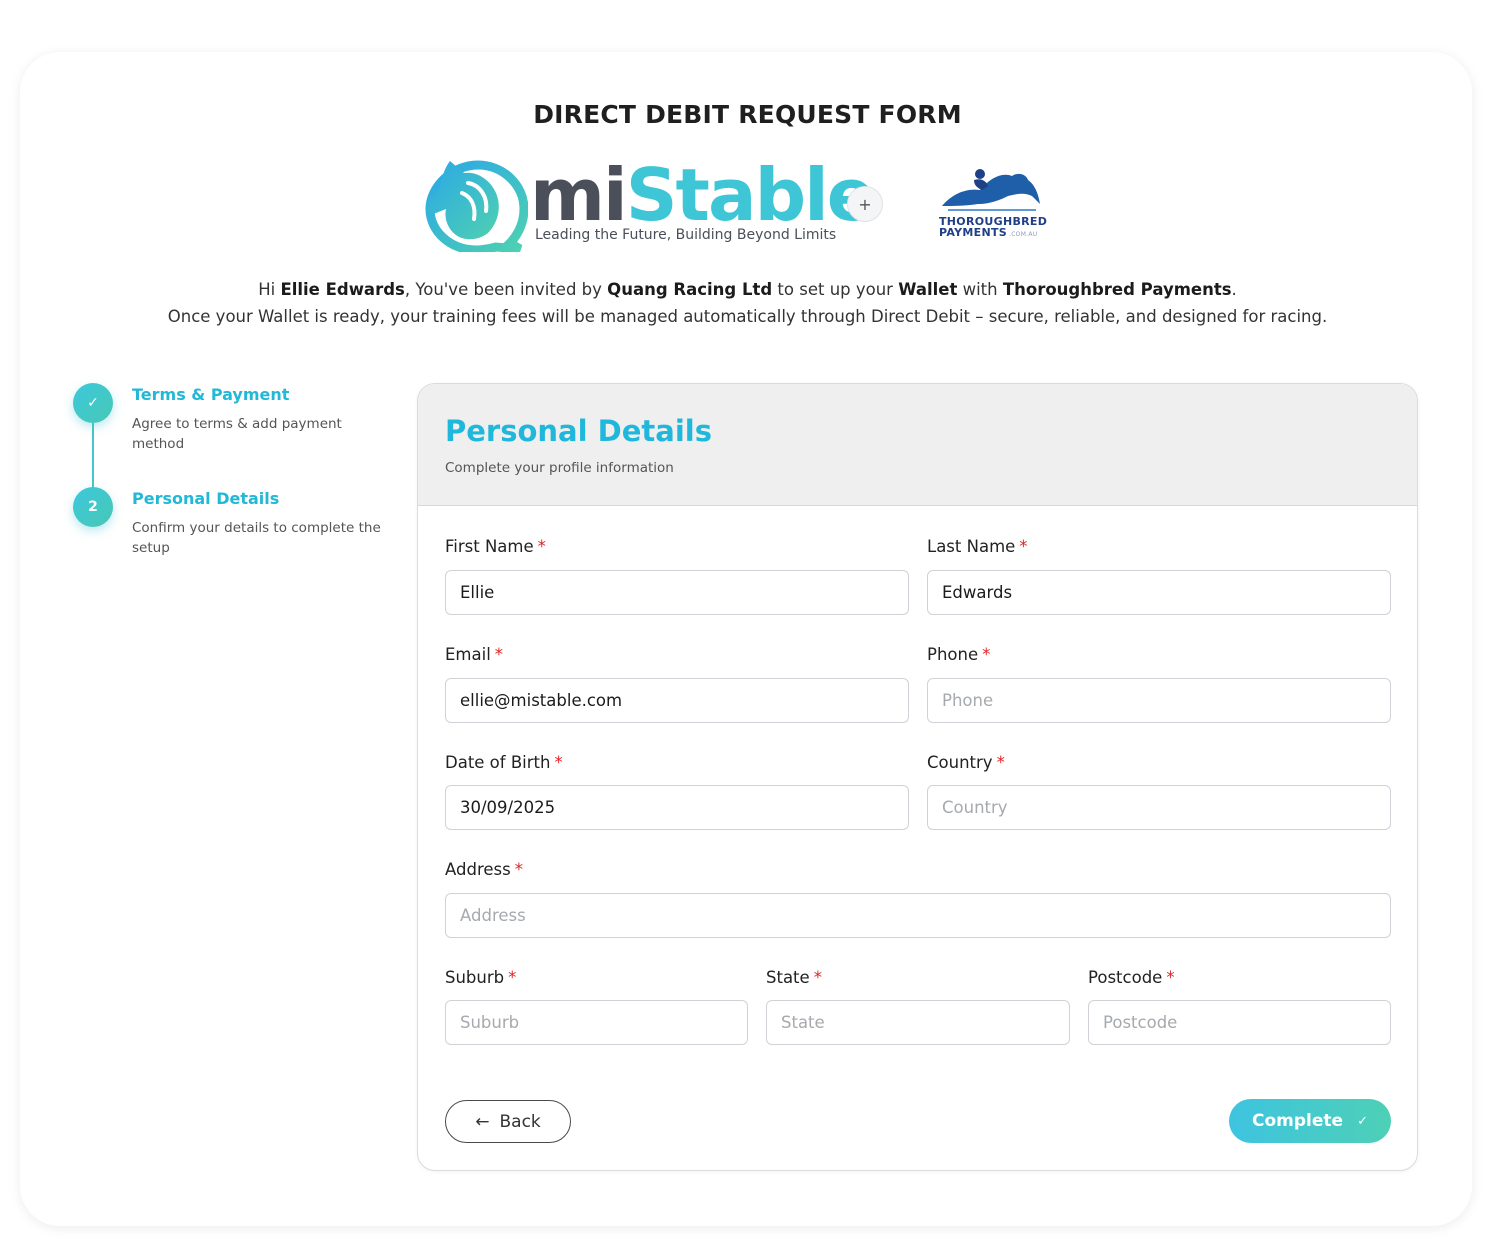 The height and width of the screenshot is (1250, 1495). Describe the element at coordinates (482, 1121) in the screenshot. I see `arrow-left-icon: ←` at that location.